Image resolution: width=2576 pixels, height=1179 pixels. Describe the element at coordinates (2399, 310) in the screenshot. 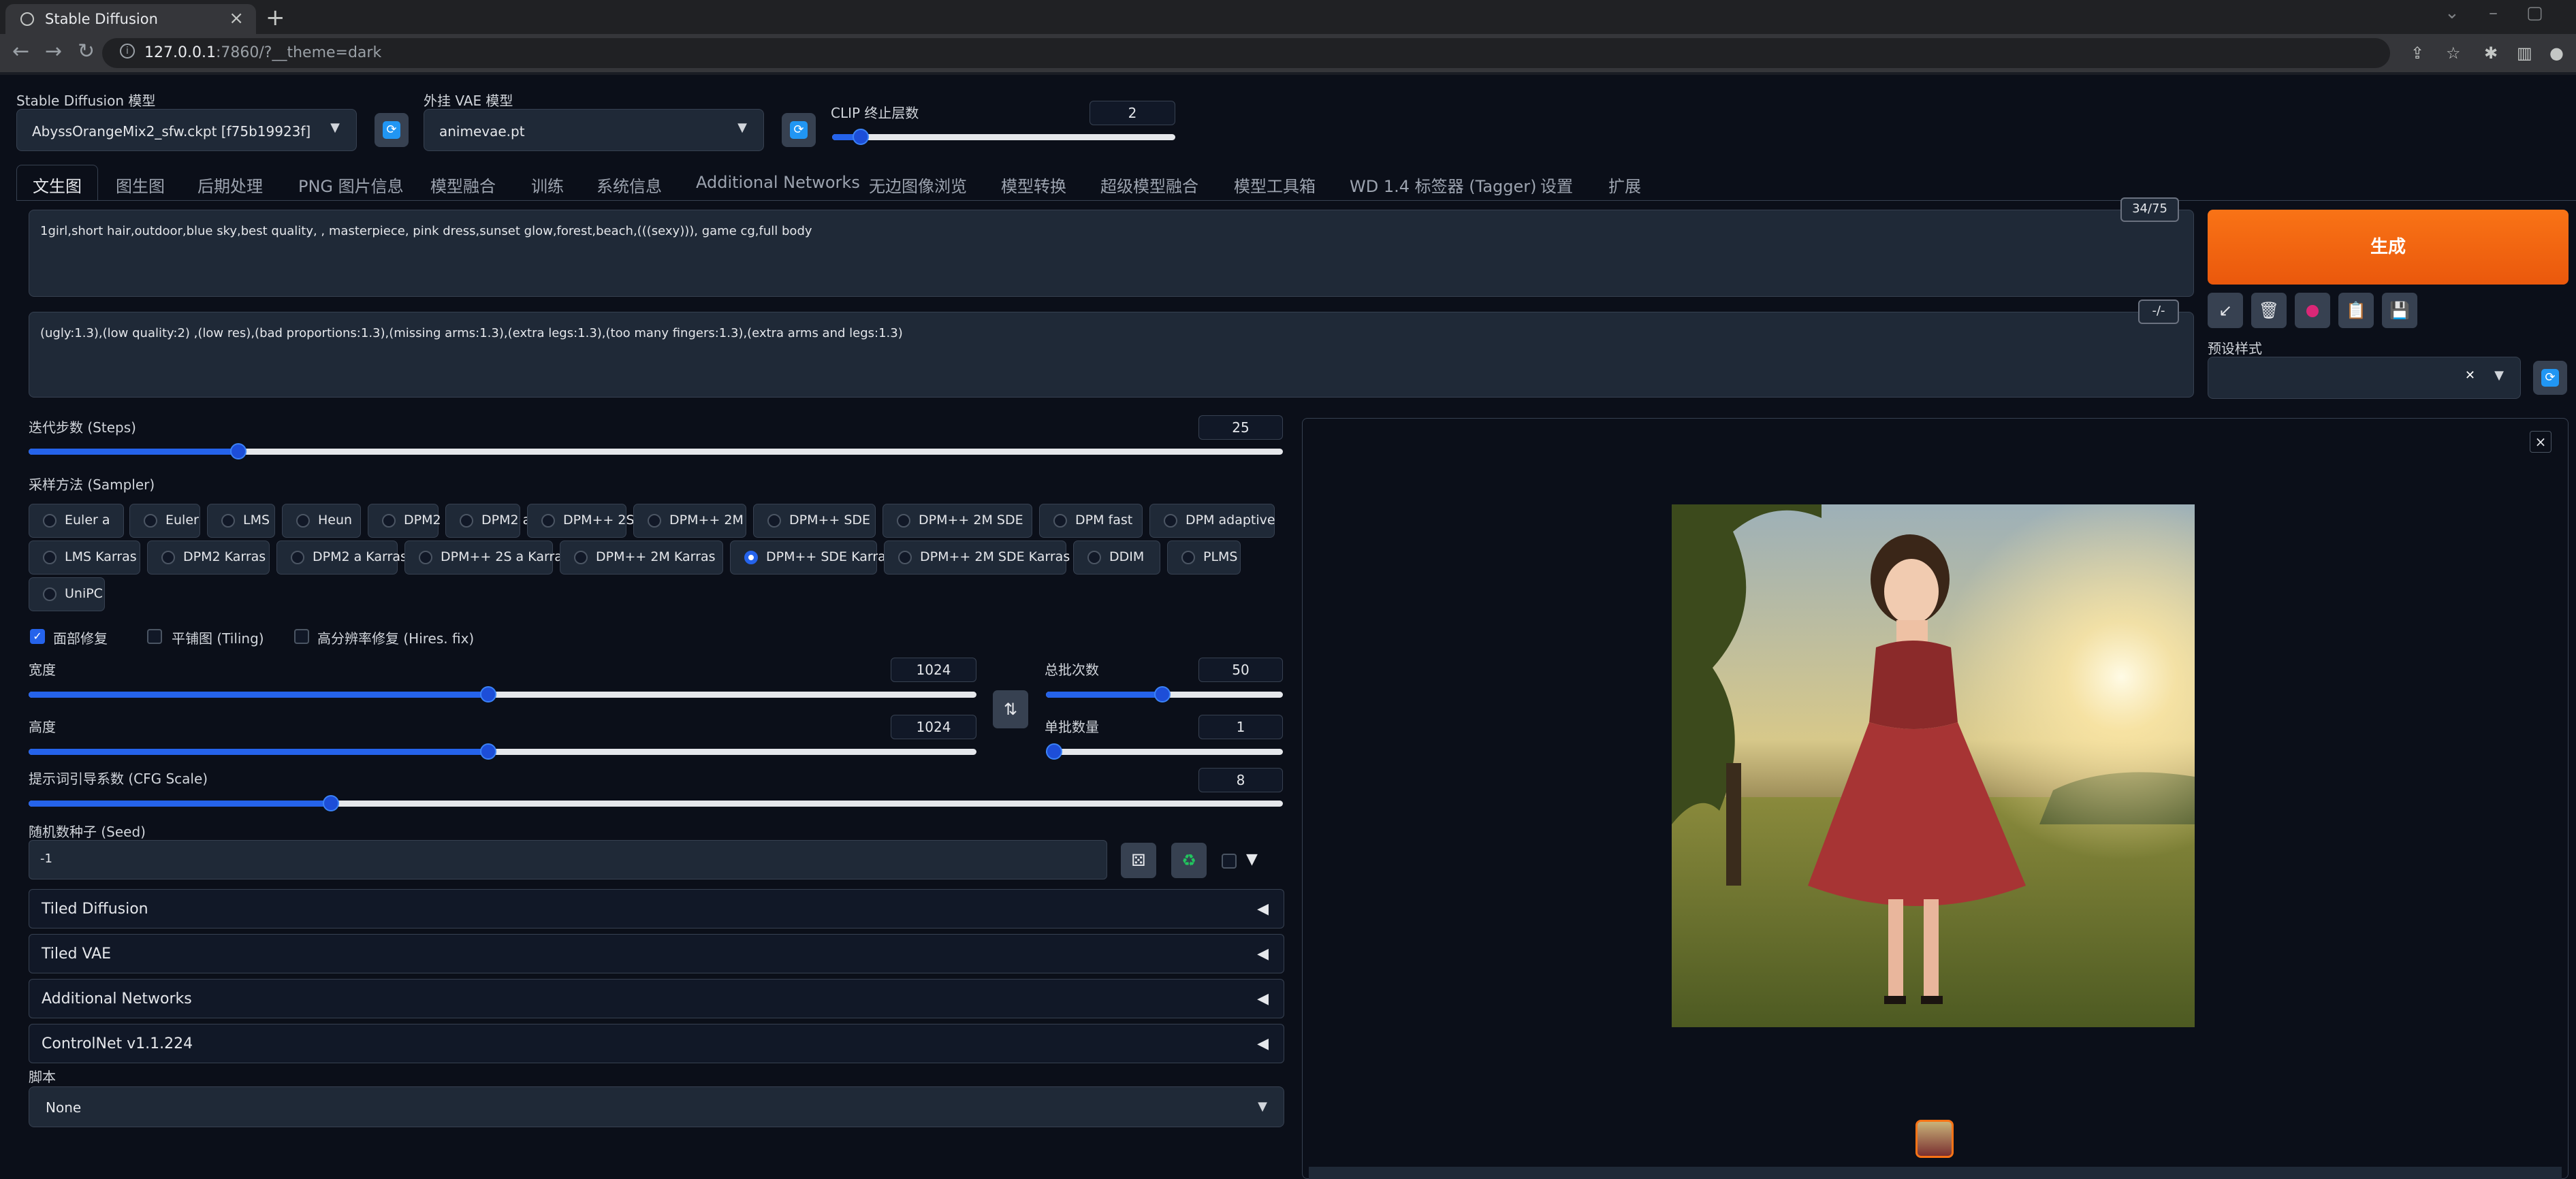

I see `save-icon: 💾` at that location.